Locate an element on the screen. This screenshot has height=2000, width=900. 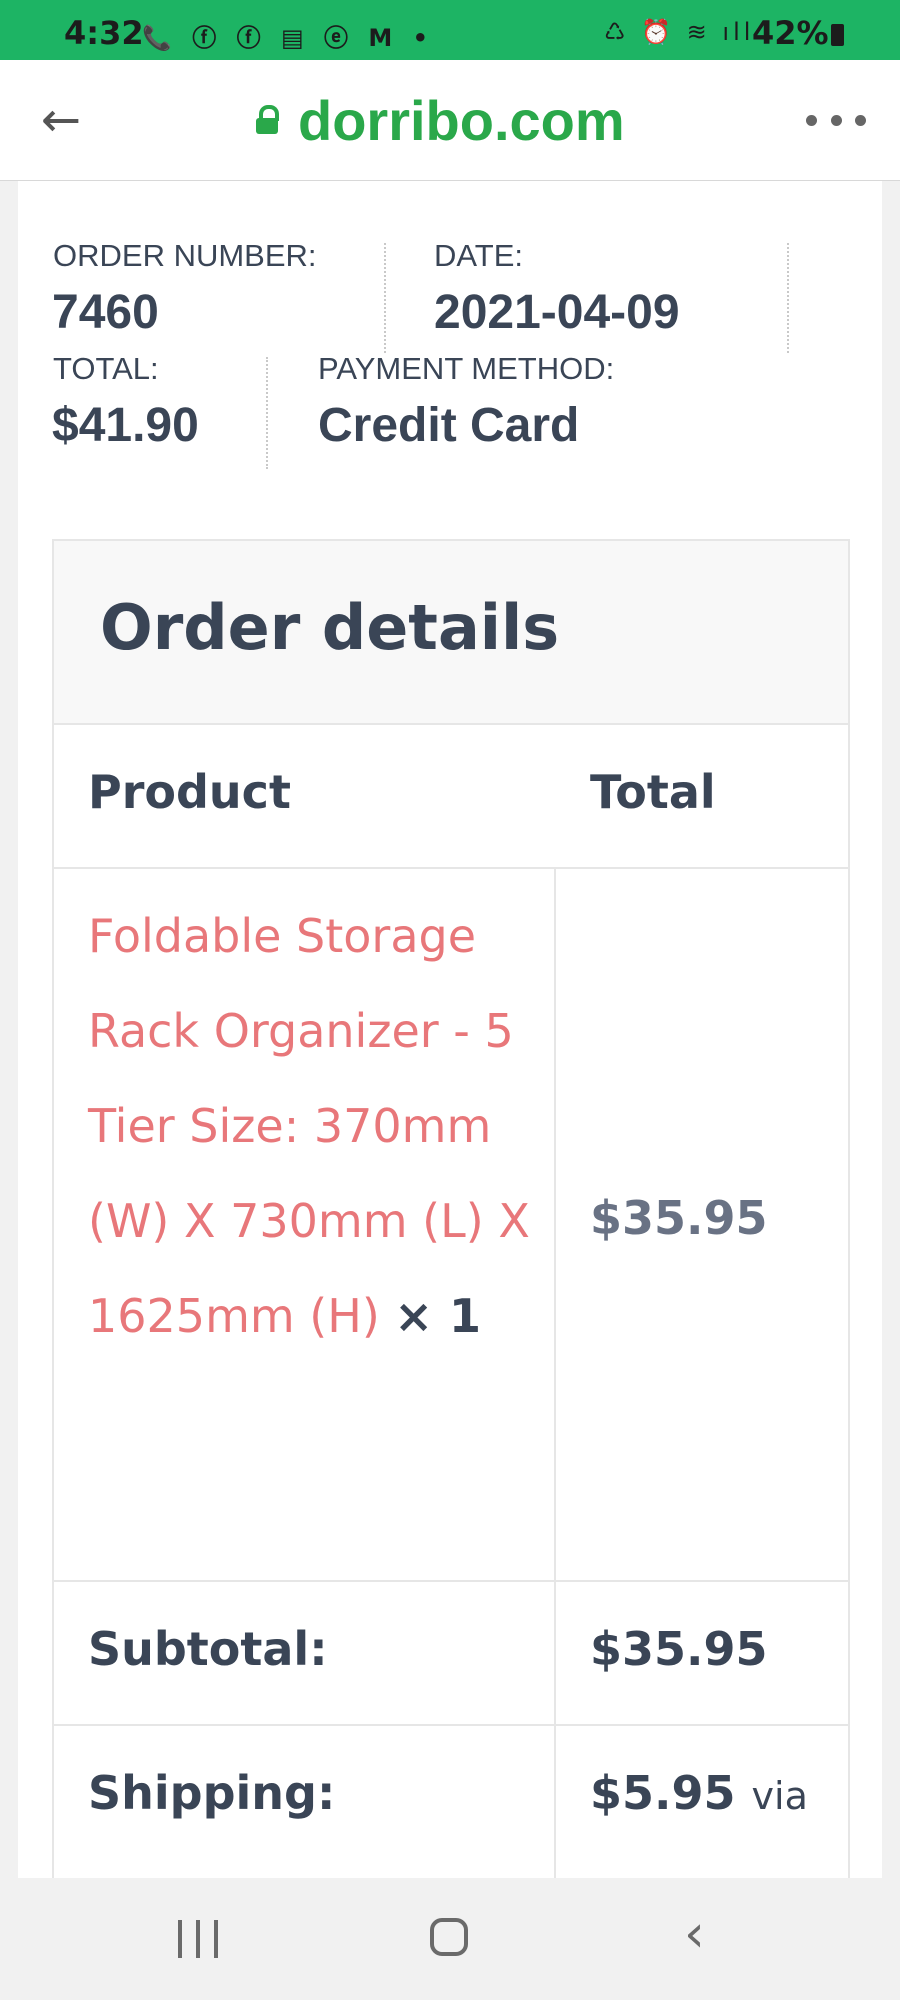
shipping-value: $5.95 via is located at coordinates (699, 1793).